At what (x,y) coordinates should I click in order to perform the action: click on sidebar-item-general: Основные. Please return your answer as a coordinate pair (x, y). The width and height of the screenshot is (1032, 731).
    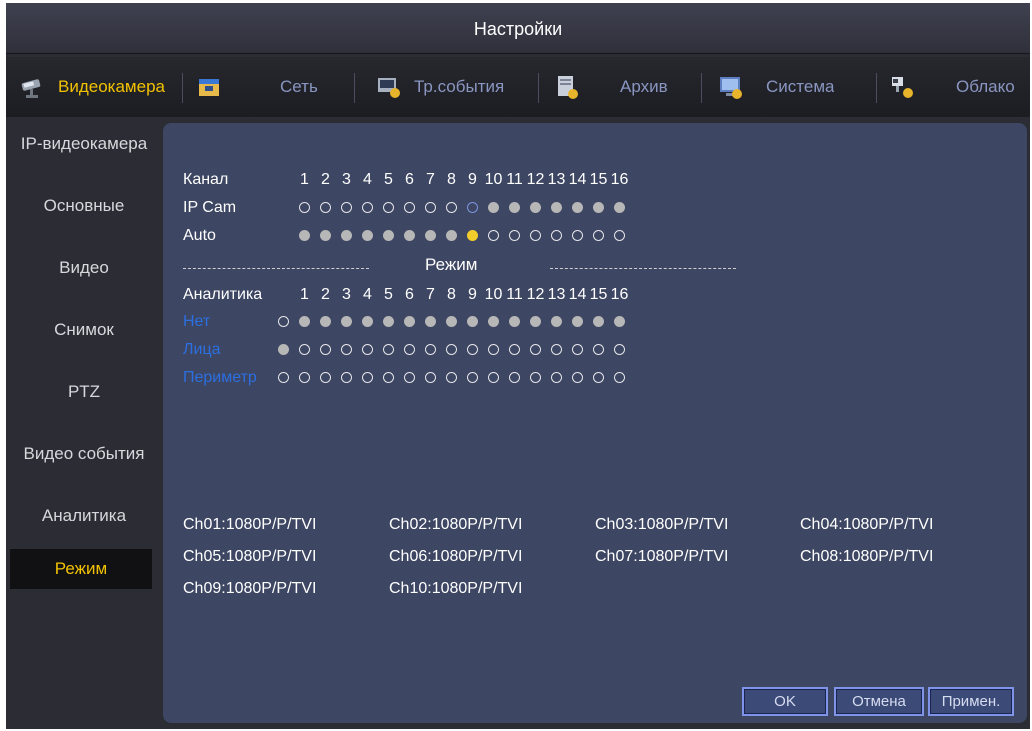
    Looking at the image, I should click on (84, 206).